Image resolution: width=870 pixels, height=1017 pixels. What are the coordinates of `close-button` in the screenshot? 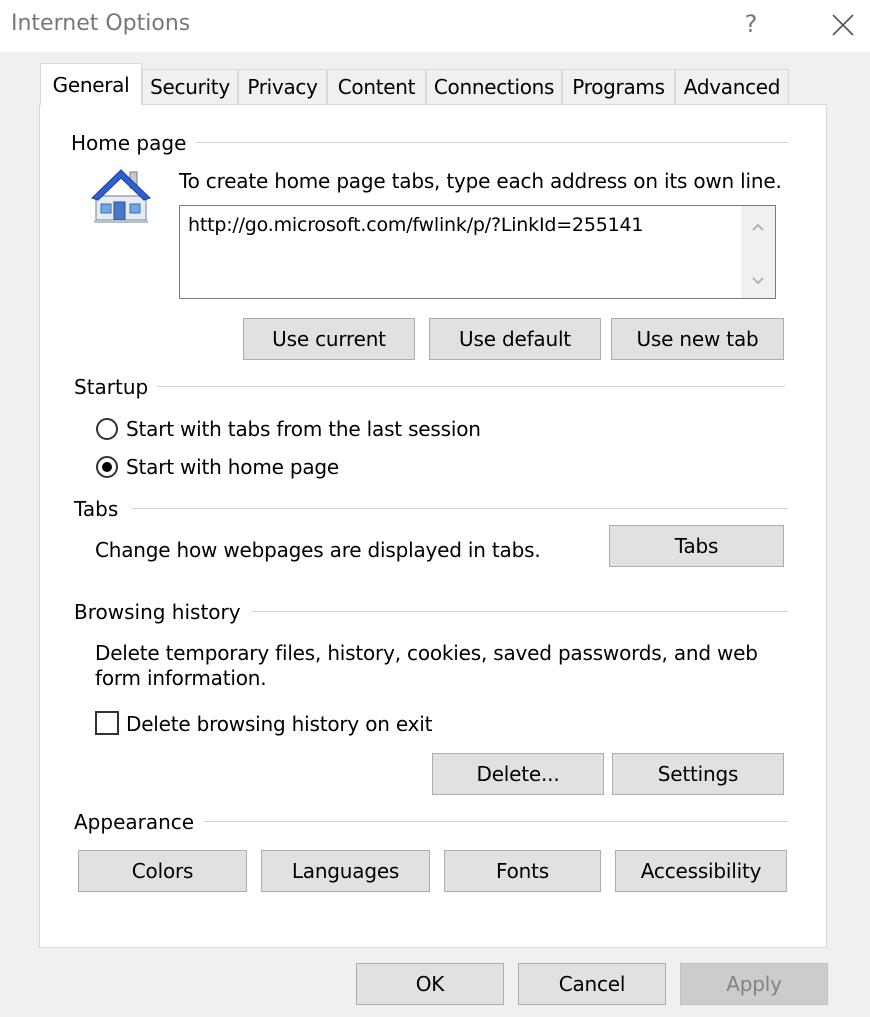 It's located at (843, 25).